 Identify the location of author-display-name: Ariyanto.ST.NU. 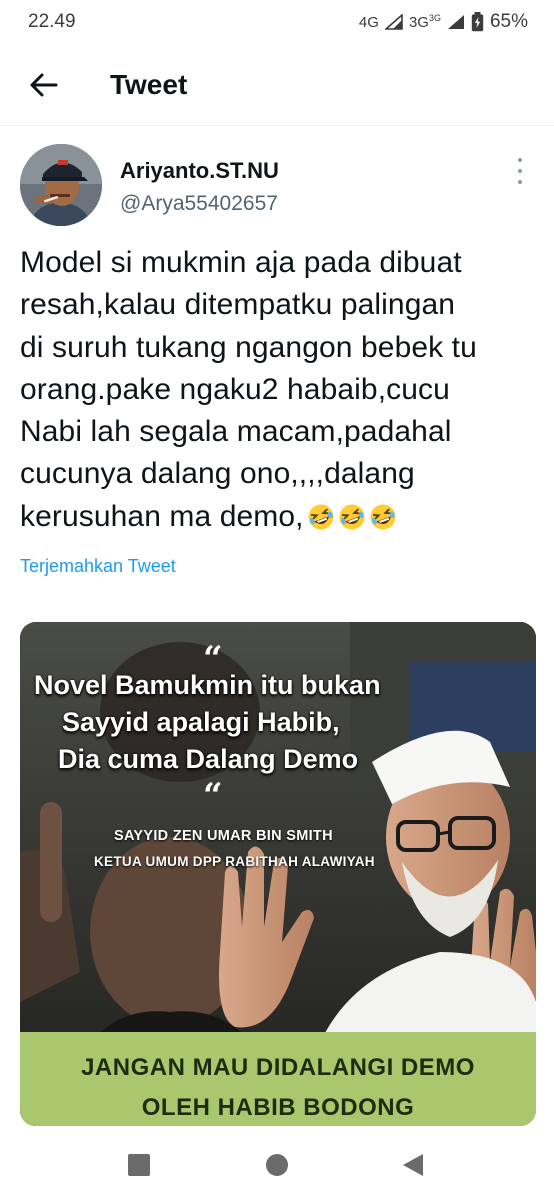
(199, 171).